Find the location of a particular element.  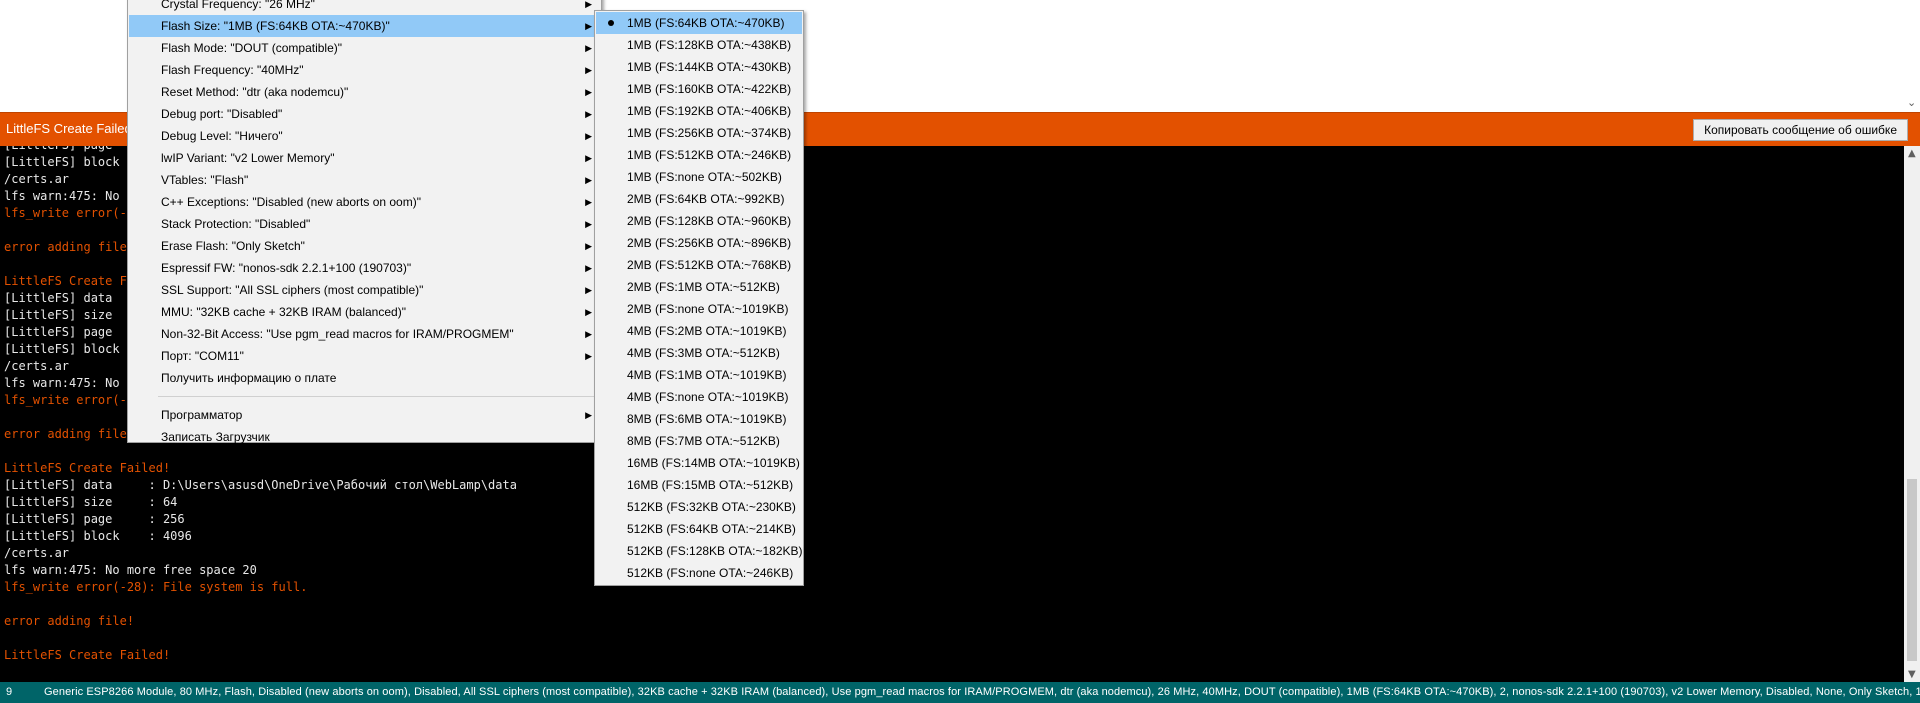

menu-separator is located at coordinates (377, 396).